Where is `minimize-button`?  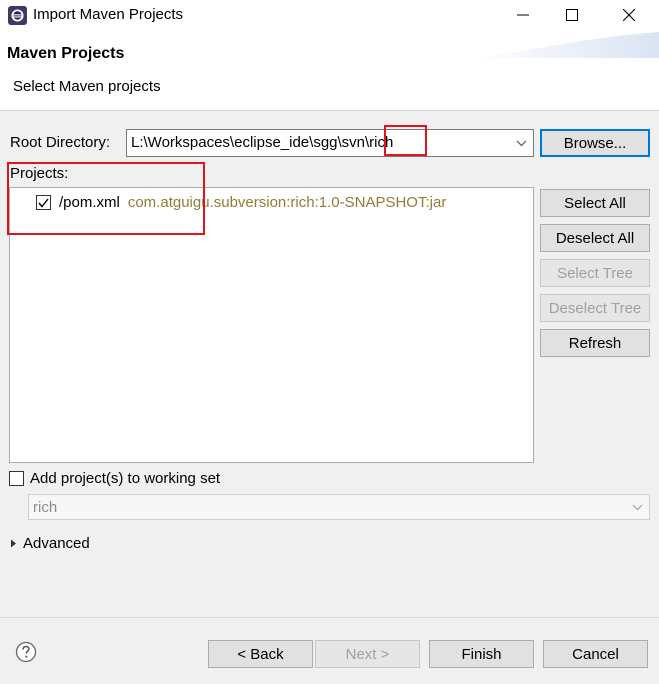 minimize-button is located at coordinates (523, 15).